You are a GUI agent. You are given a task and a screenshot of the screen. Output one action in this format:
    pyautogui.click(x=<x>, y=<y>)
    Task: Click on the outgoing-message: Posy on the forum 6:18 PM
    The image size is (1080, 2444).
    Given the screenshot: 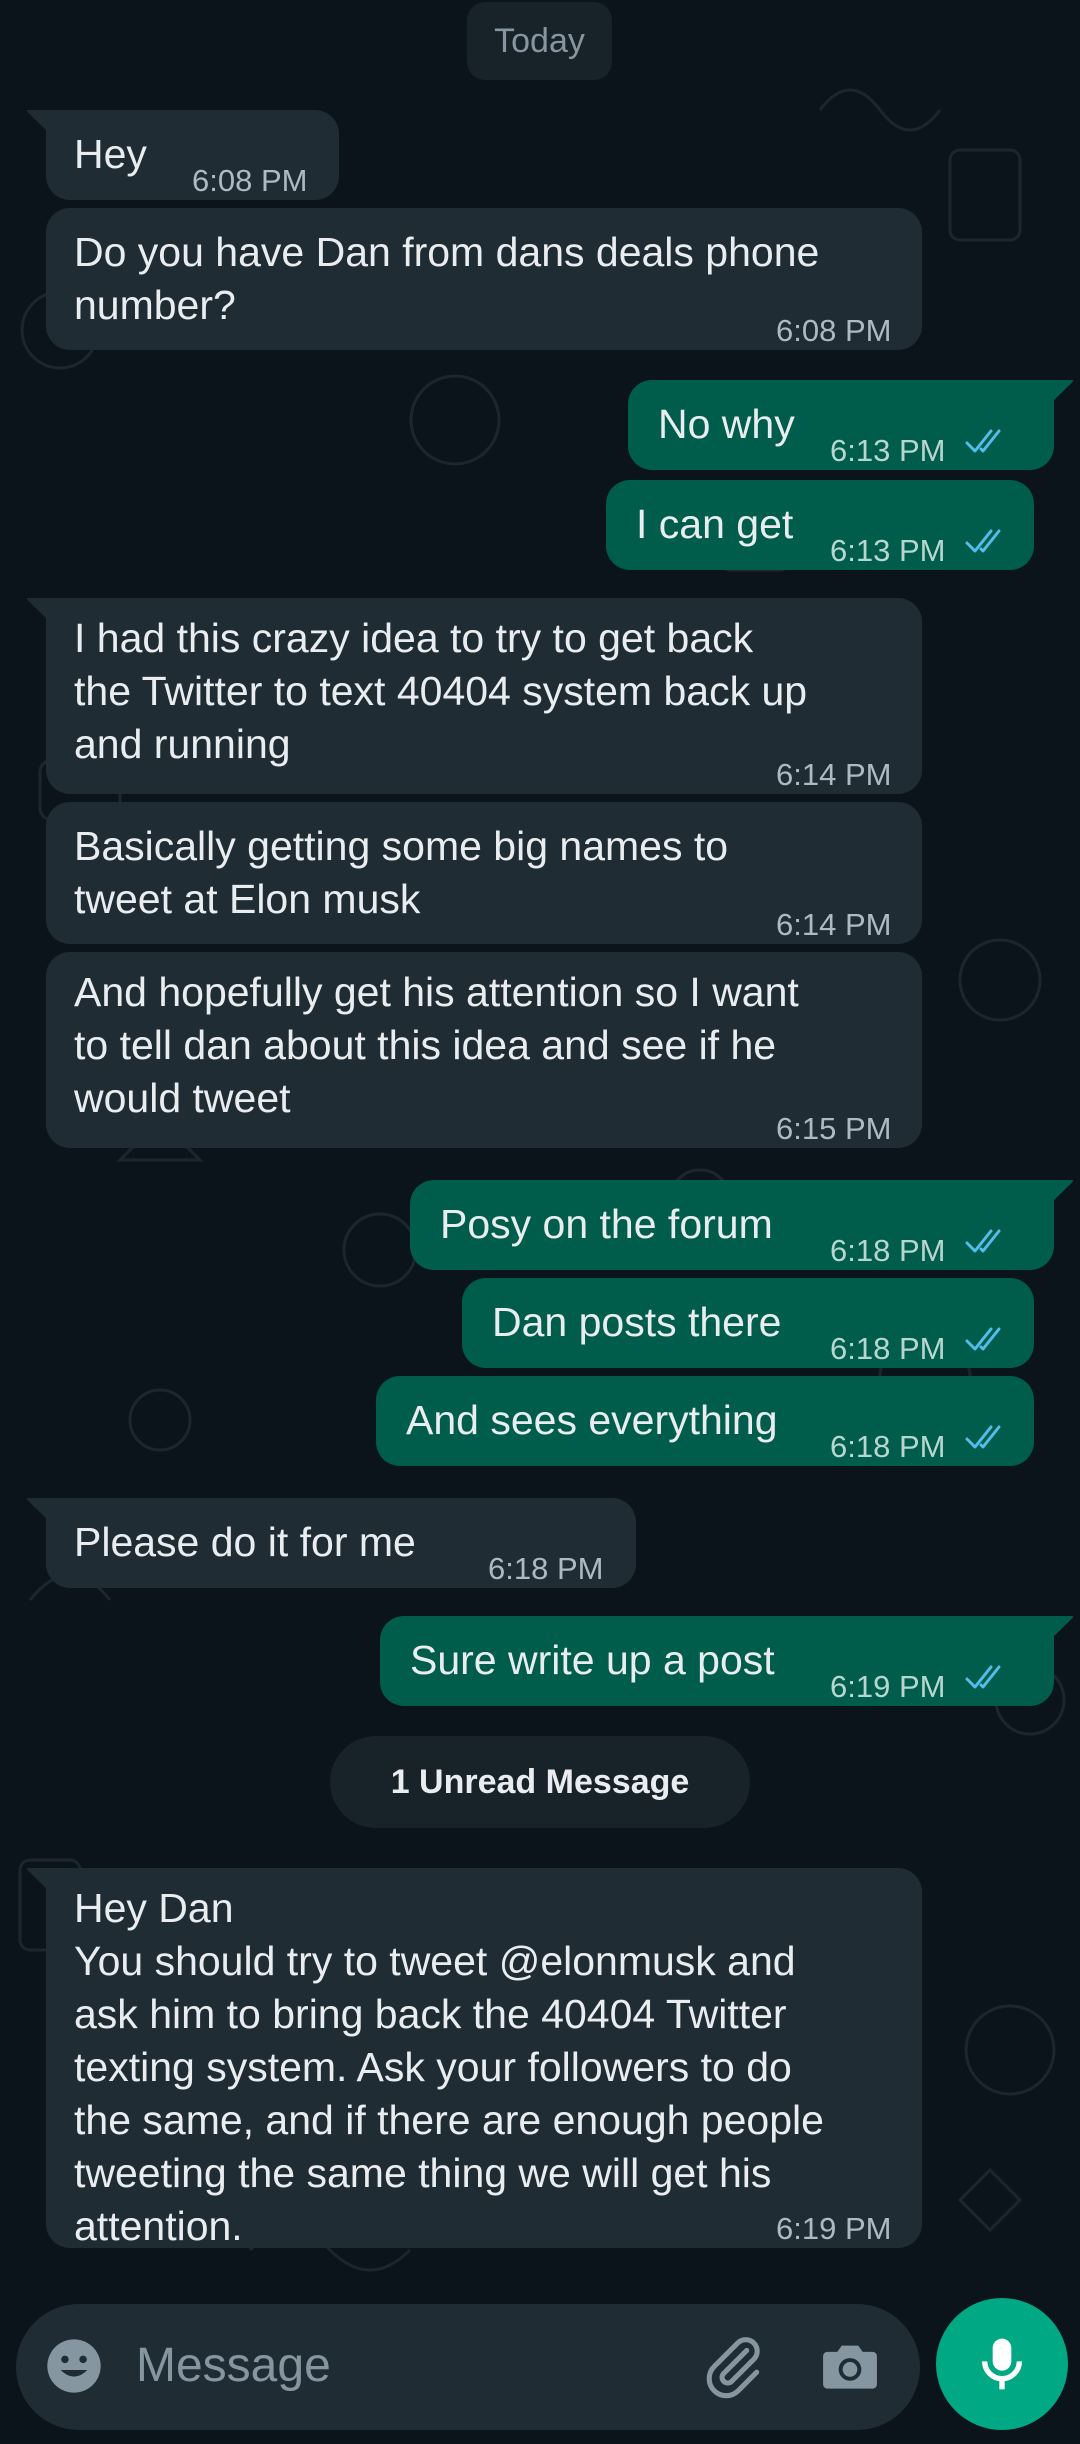 What is the action you would take?
    pyautogui.click(x=742, y=1225)
    